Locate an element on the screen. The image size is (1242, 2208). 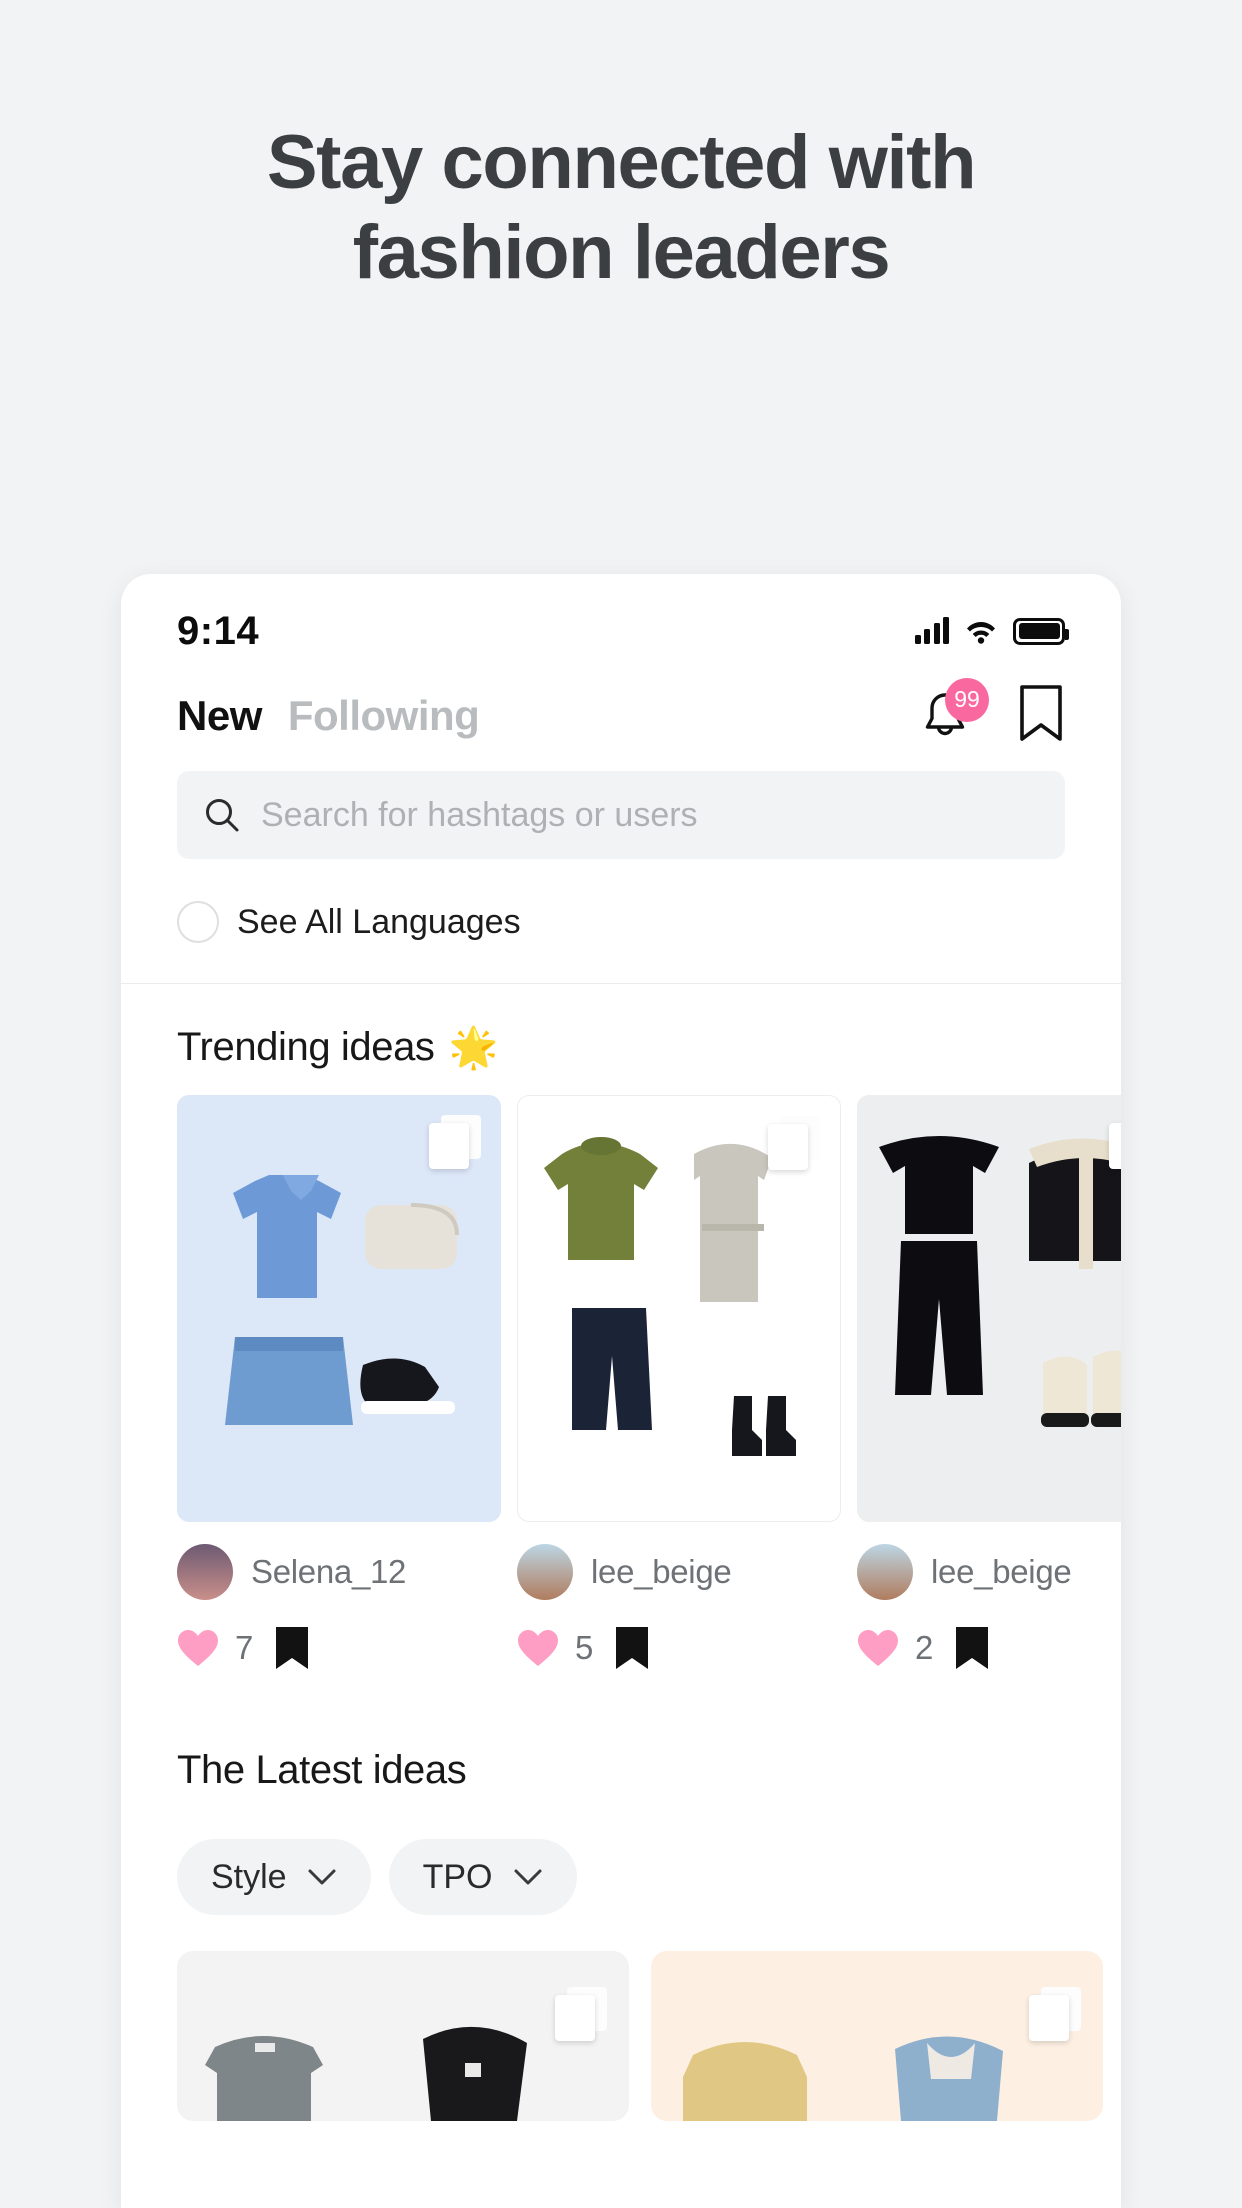
like-count: 5 is located at coordinates (584, 1647).